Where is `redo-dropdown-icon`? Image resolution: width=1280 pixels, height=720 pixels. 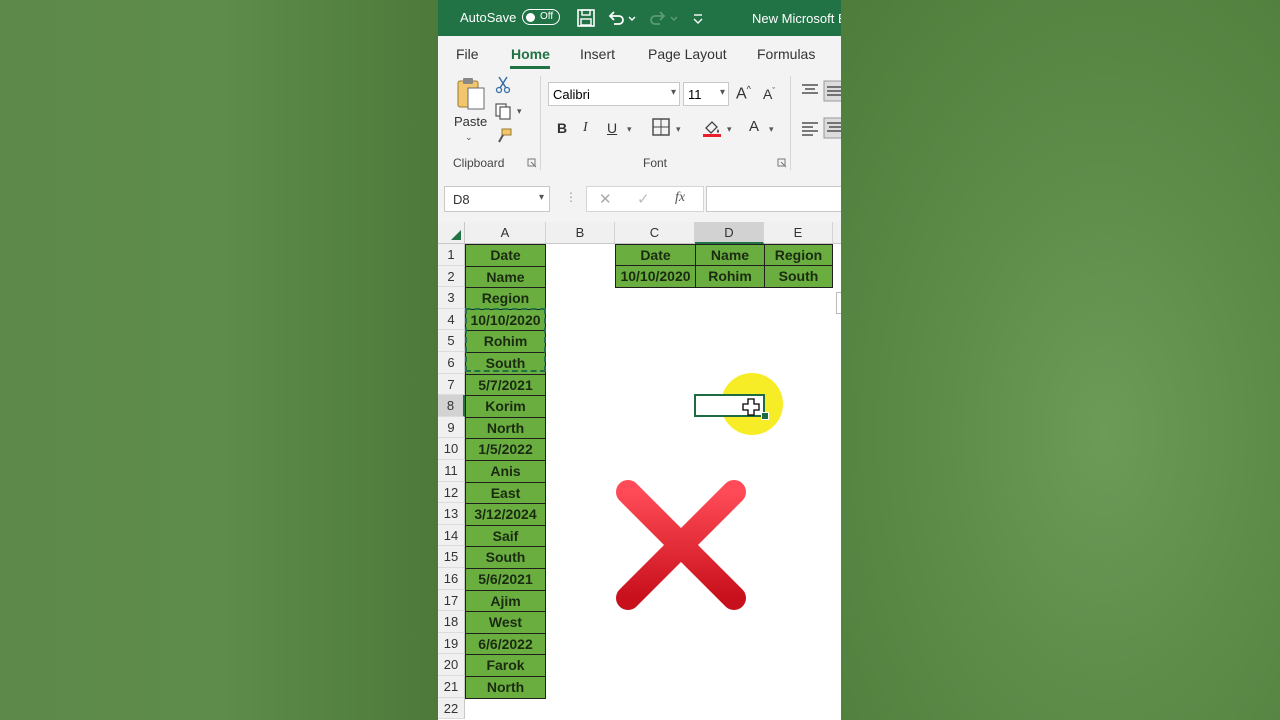 redo-dropdown-icon is located at coordinates (674, 18).